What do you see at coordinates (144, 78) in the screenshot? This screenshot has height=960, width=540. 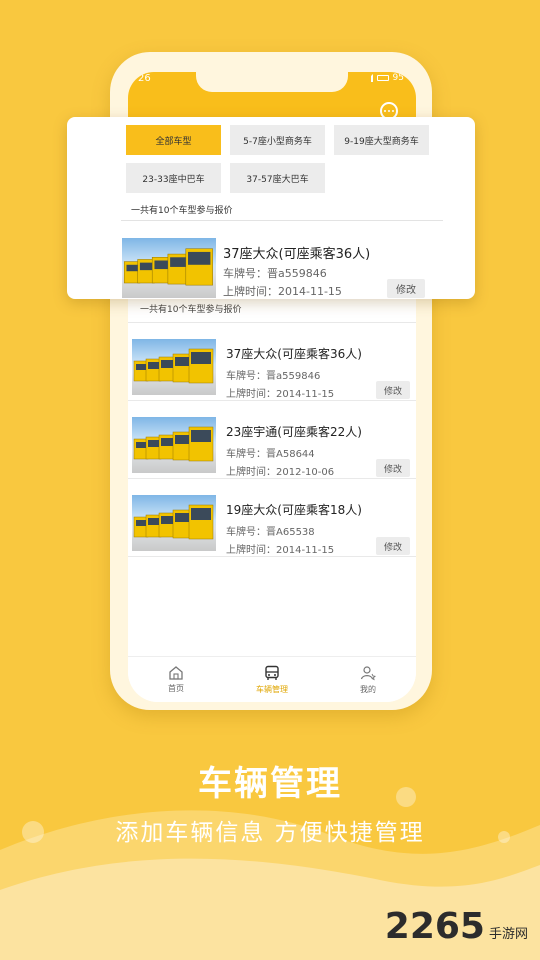 I see `status-time: 26` at bounding box center [144, 78].